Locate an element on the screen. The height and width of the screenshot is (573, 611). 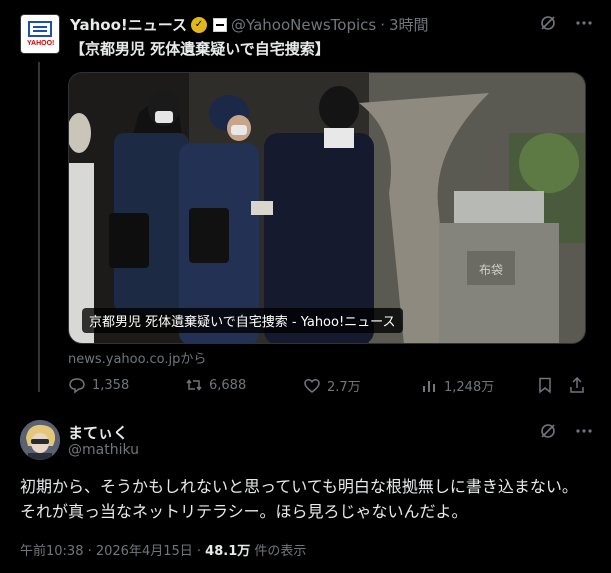
reply-icon is located at coordinates (77, 386).